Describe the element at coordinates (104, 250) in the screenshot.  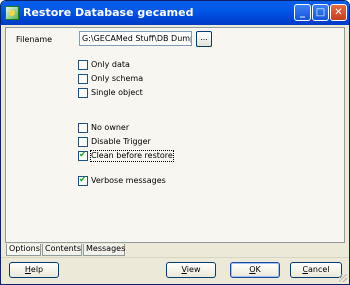
I see `tab-messages: Messages` at that location.